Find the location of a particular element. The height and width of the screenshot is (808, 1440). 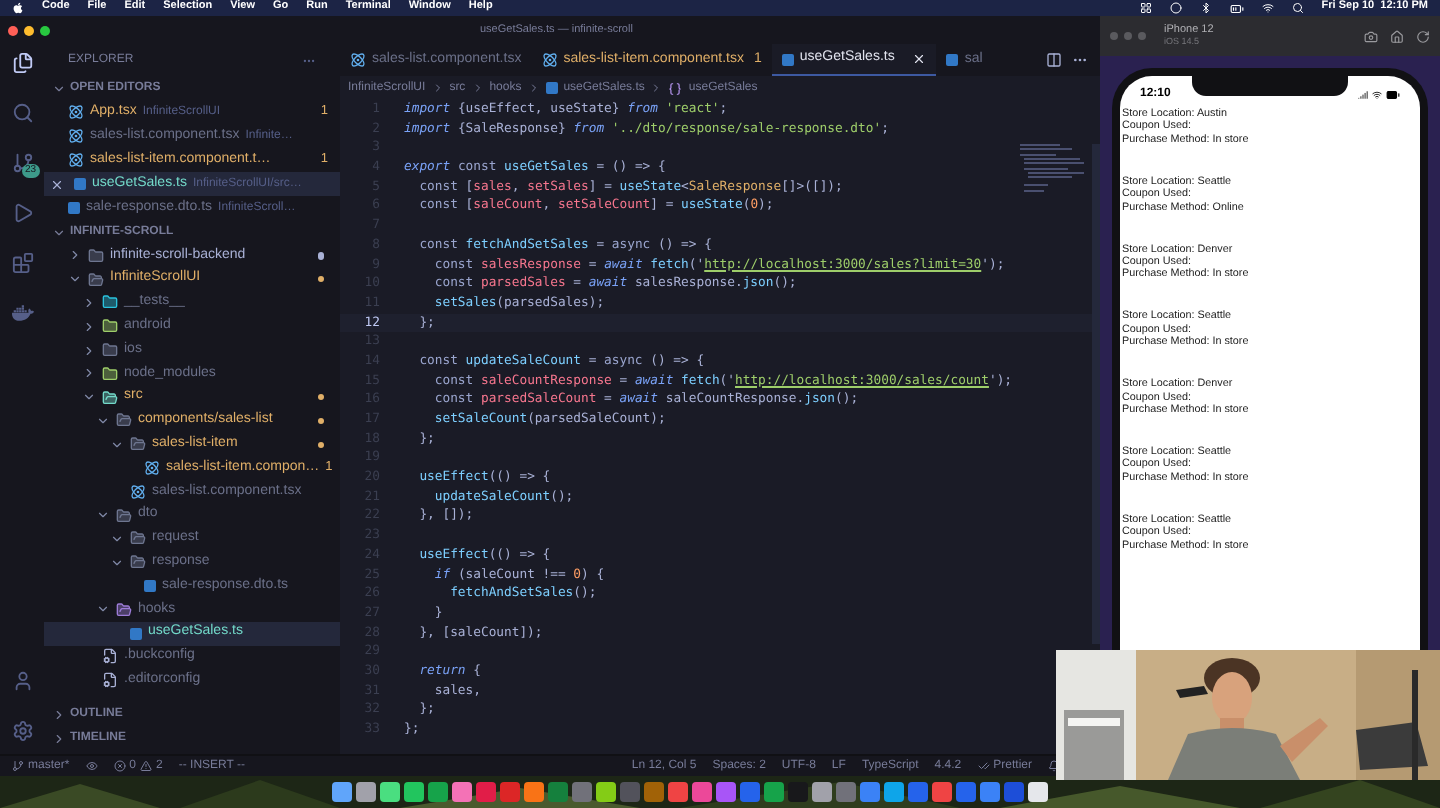

grid-icon is located at coordinates (1145, 8).